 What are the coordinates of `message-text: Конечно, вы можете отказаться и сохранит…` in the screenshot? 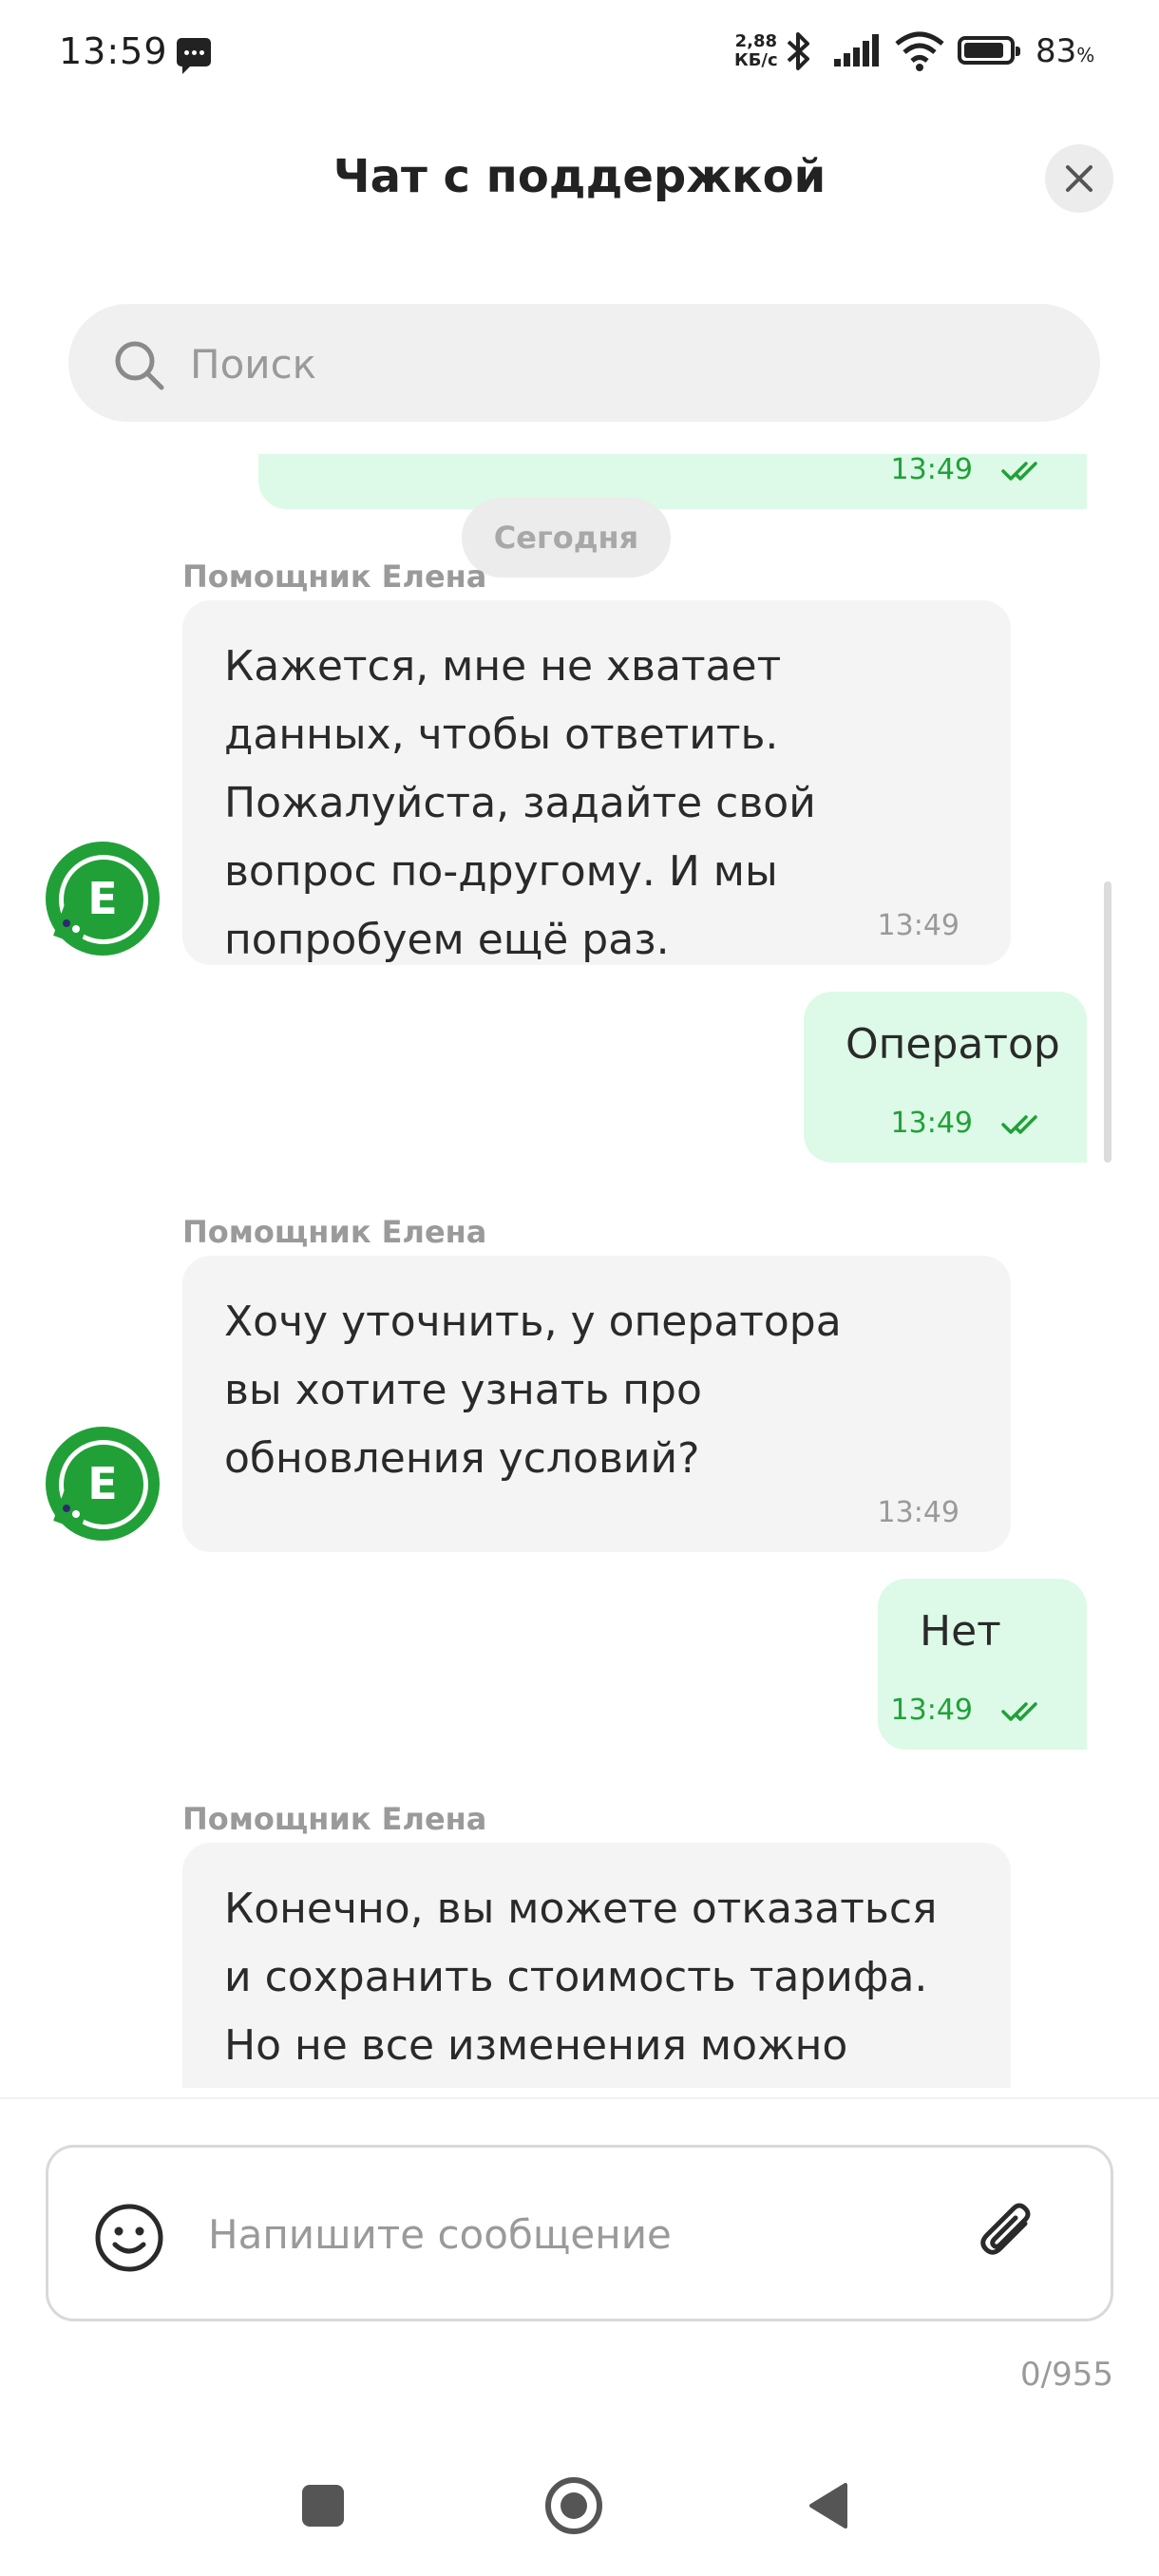 It's located at (581, 1977).